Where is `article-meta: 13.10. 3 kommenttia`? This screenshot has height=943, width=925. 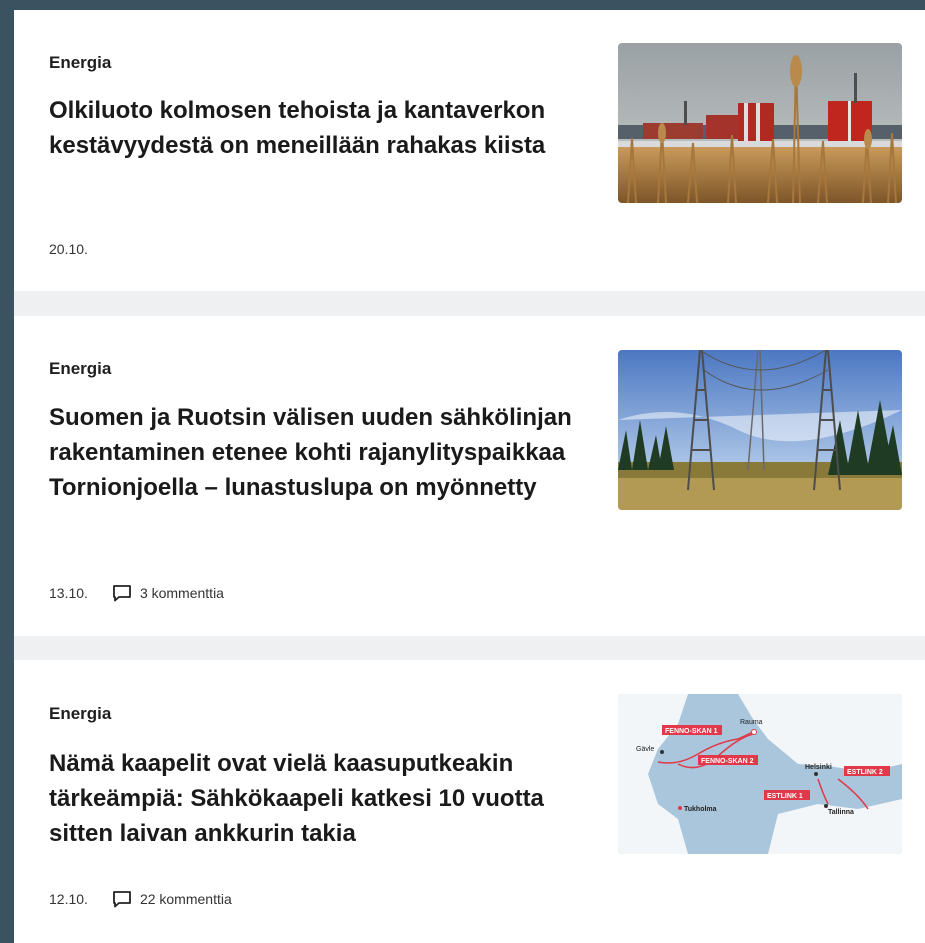 article-meta: 13.10. 3 kommenttia is located at coordinates (136, 593).